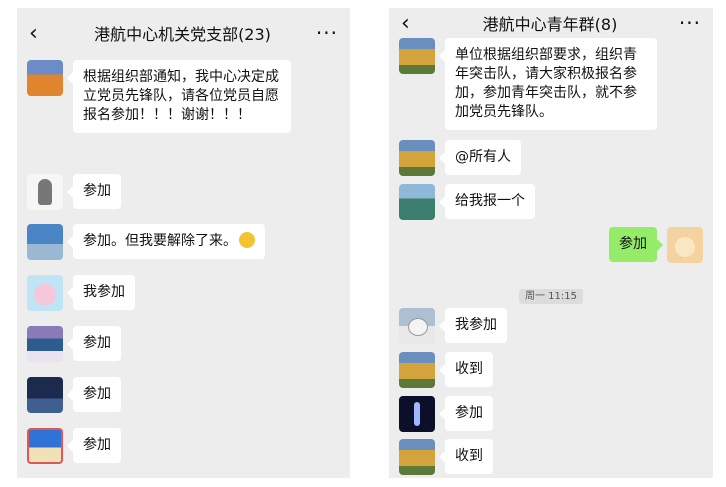  What do you see at coordinates (551, 202) in the screenshot?
I see `message: 给我报一个` at bounding box center [551, 202].